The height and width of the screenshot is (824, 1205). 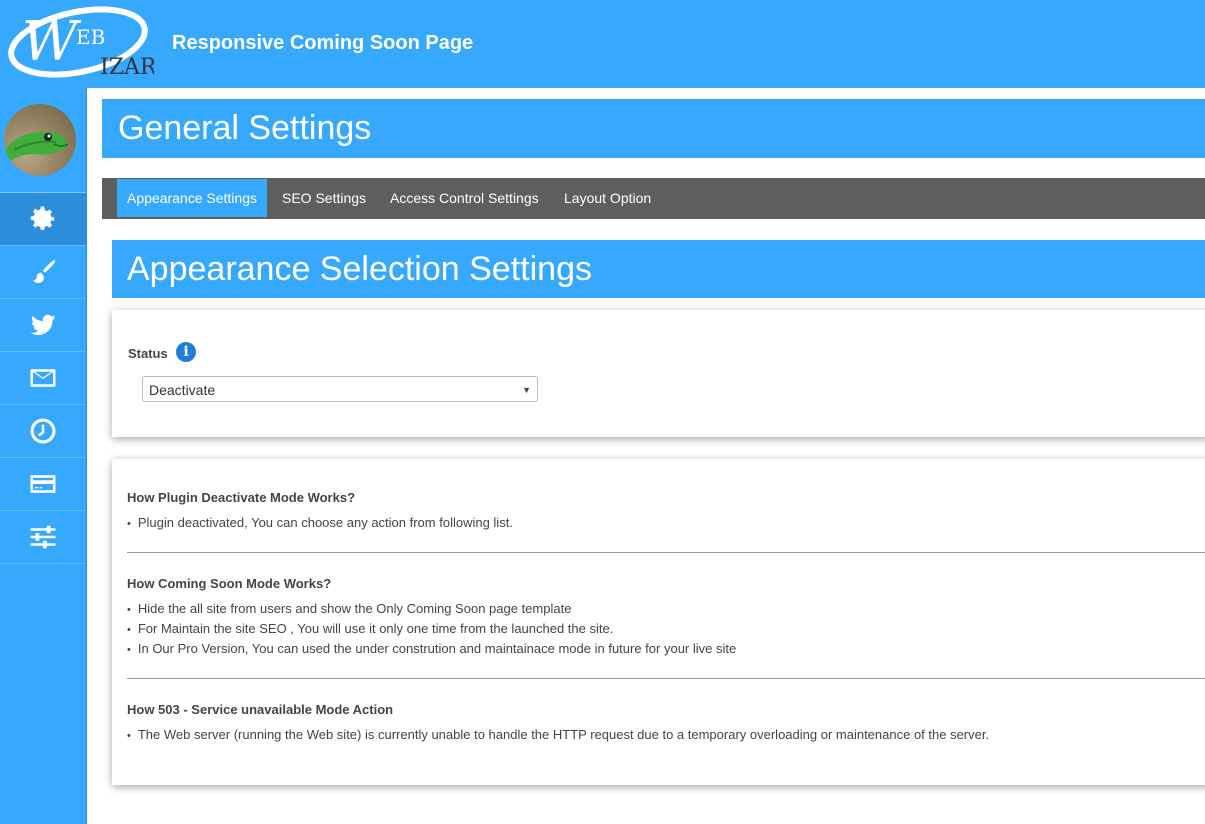 I want to click on tab-seo-settings: SEO Settings, so click(x=324, y=198).